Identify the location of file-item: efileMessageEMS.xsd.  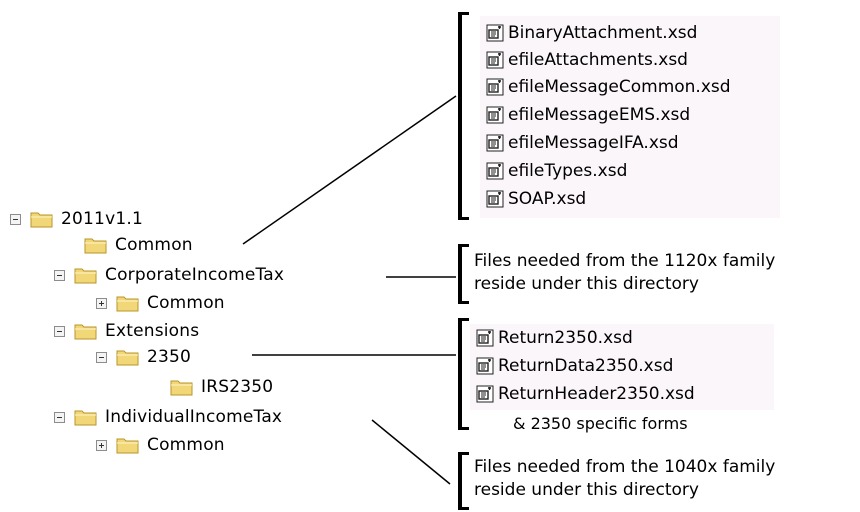
(588, 115).